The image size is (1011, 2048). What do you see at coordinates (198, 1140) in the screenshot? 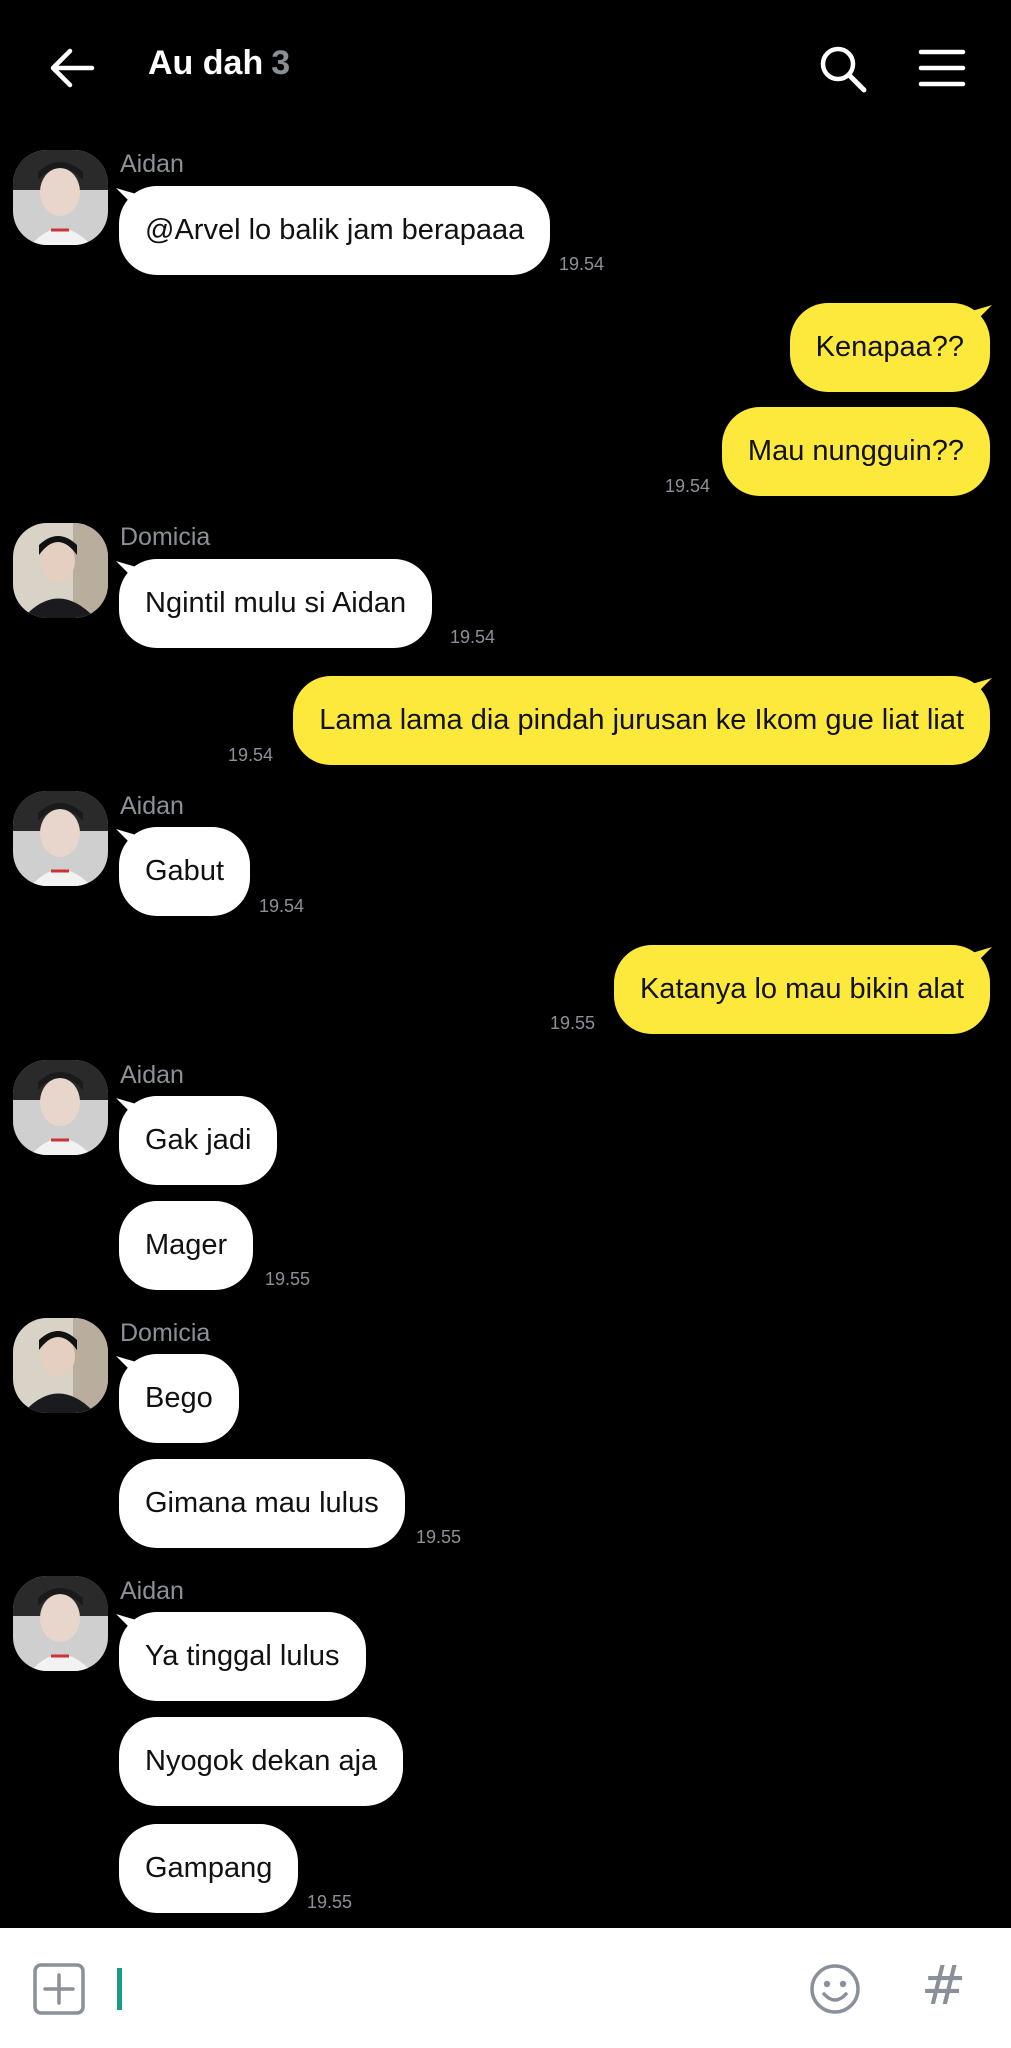
I see `message-bubble: Gak jadi` at bounding box center [198, 1140].